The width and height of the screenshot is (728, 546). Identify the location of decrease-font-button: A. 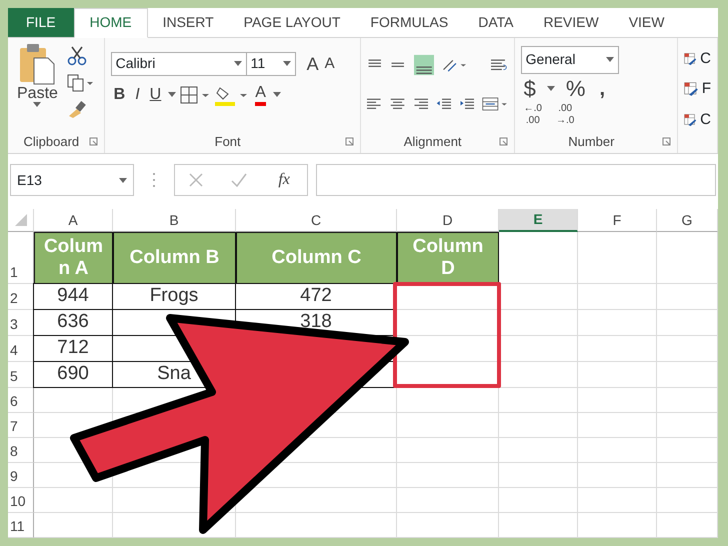
(330, 63).